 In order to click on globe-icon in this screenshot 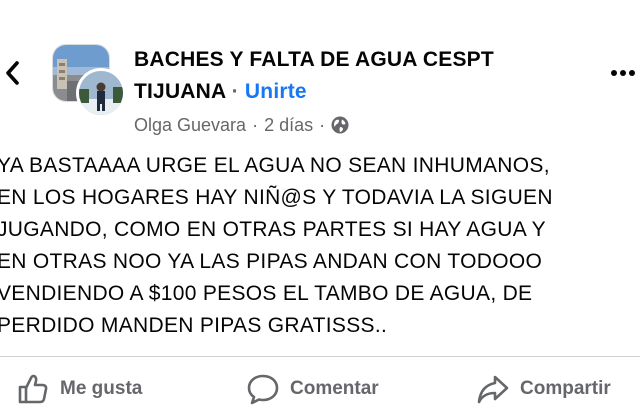, I will do `click(340, 125)`.